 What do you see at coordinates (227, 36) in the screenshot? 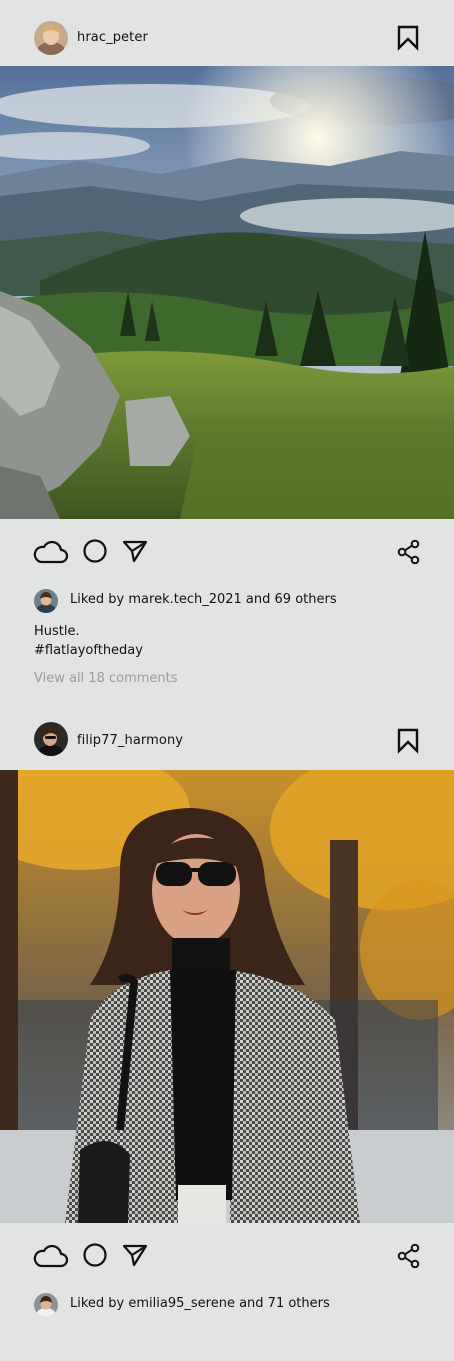
I see `post-header: hrac_peter` at bounding box center [227, 36].